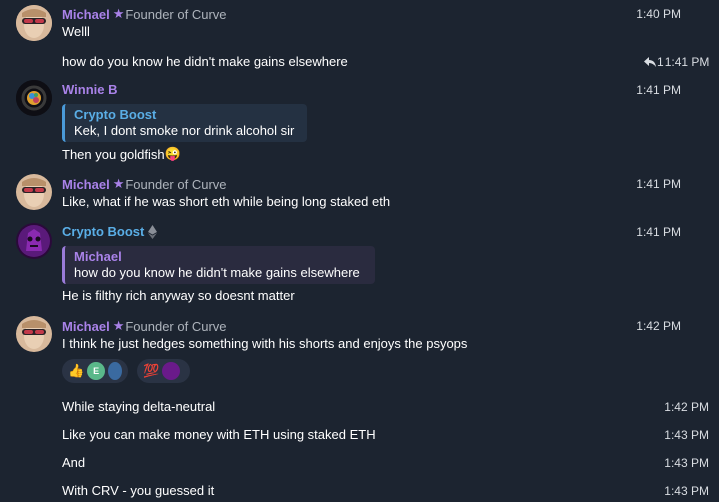 The height and width of the screenshot is (502, 719). Describe the element at coordinates (98, 256) in the screenshot. I see `reply-quote-author: Michael` at that location.